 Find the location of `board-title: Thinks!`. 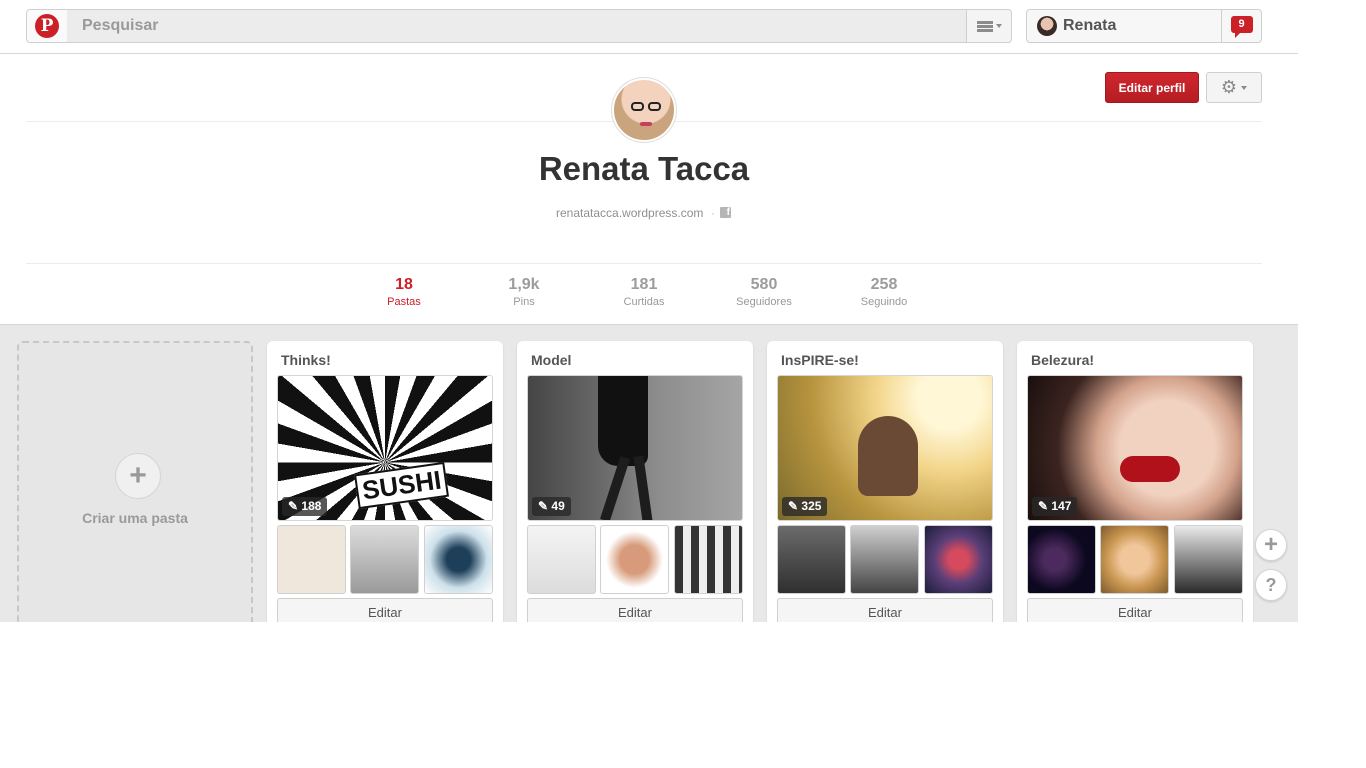

board-title: Thinks! is located at coordinates (306, 360).